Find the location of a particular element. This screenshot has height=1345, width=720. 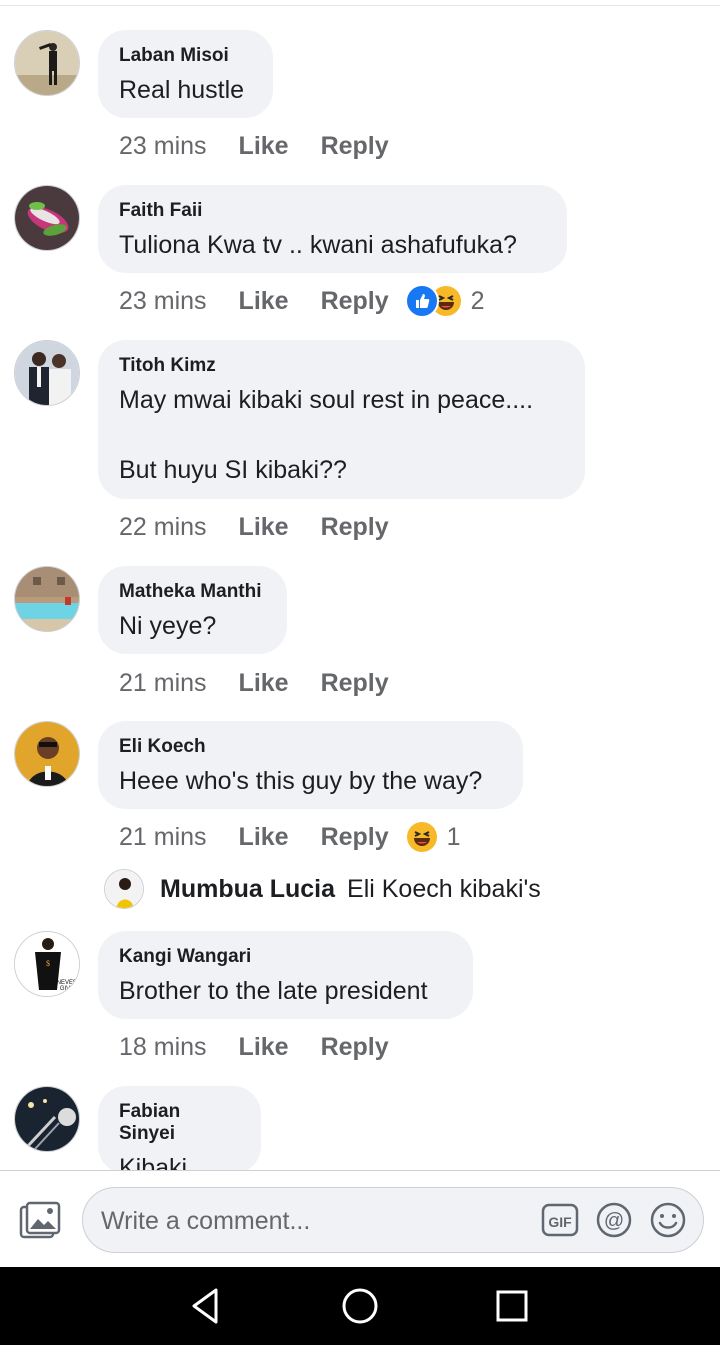

comment-actions: 21 mins Like Reply 1 is located at coordinates (290, 837).